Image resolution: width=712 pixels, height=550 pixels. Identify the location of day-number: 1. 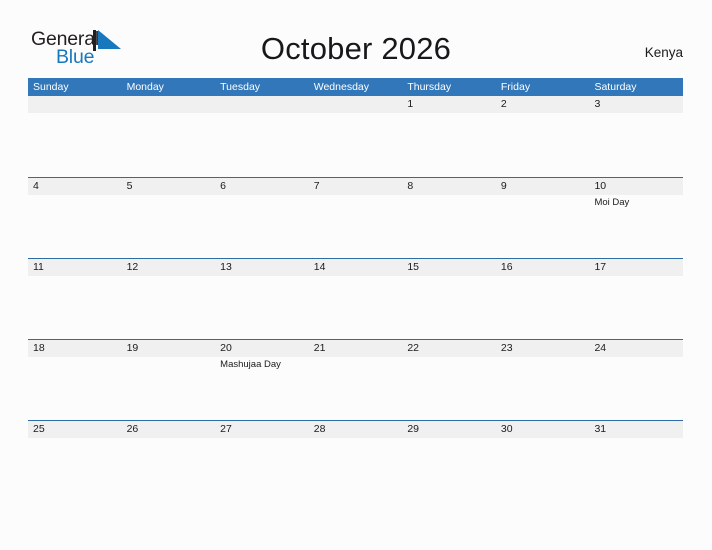
(410, 104).